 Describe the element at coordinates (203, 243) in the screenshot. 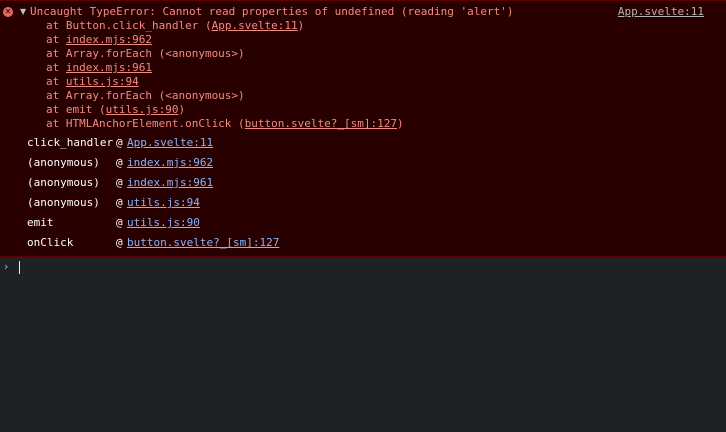

I see `call-frame-link: button.svelte?_[sm]:127` at that location.